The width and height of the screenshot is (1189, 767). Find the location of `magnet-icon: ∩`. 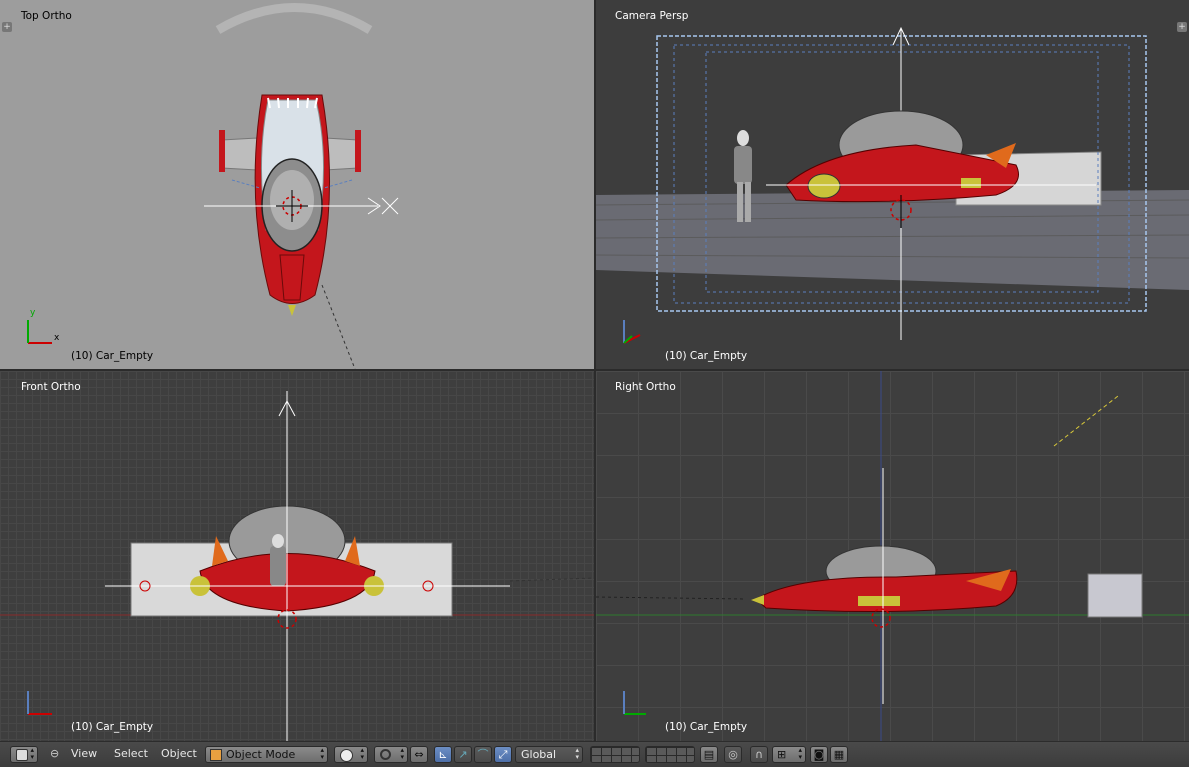

magnet-icon: ∩ is located at coordinates (759, 754).